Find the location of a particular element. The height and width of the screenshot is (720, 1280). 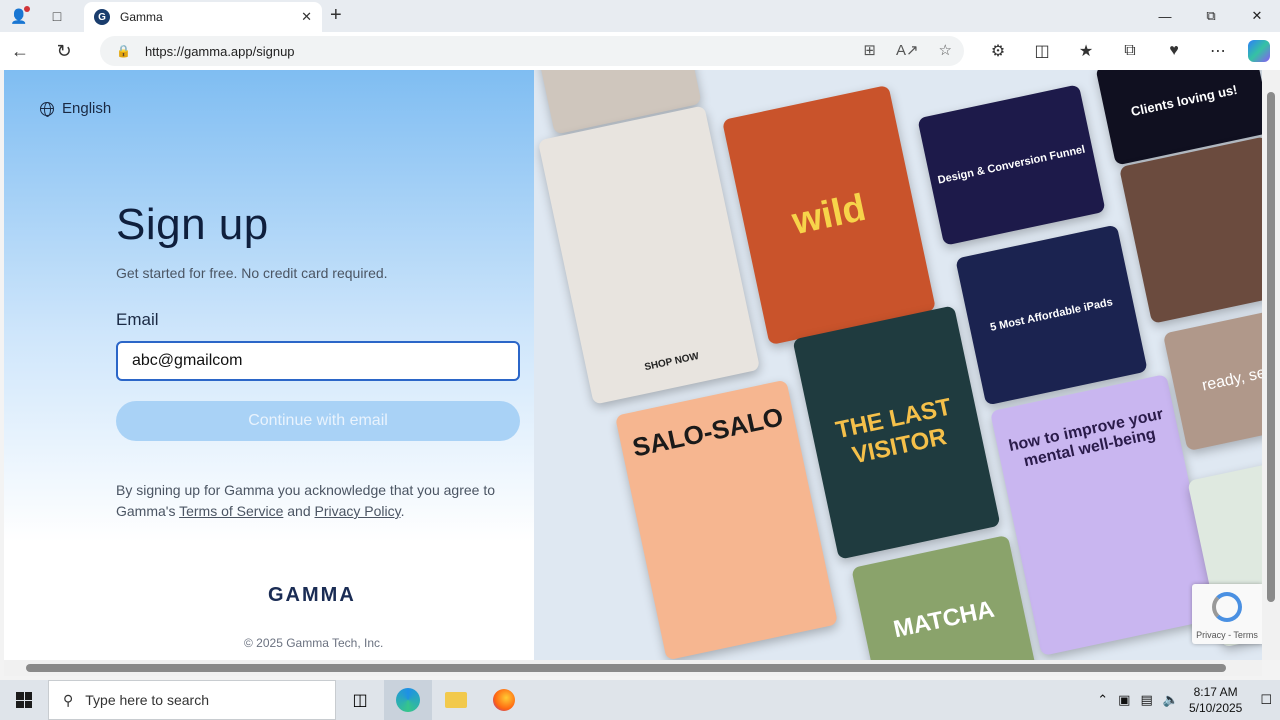

email-label: Email is located at coordinates (137, 319).